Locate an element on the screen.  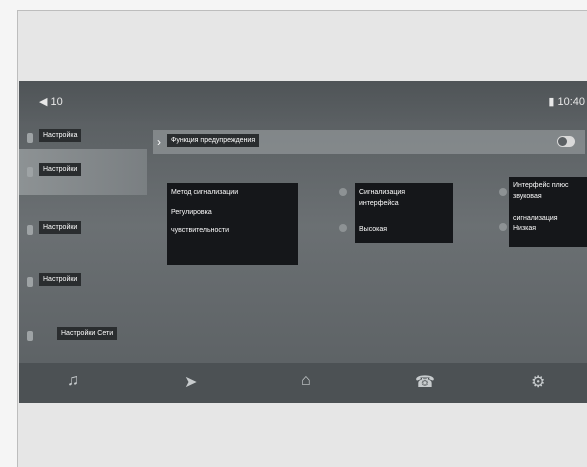
sidebar-item-network-settings: Настройки Сети is located at coordinates (83, 338).